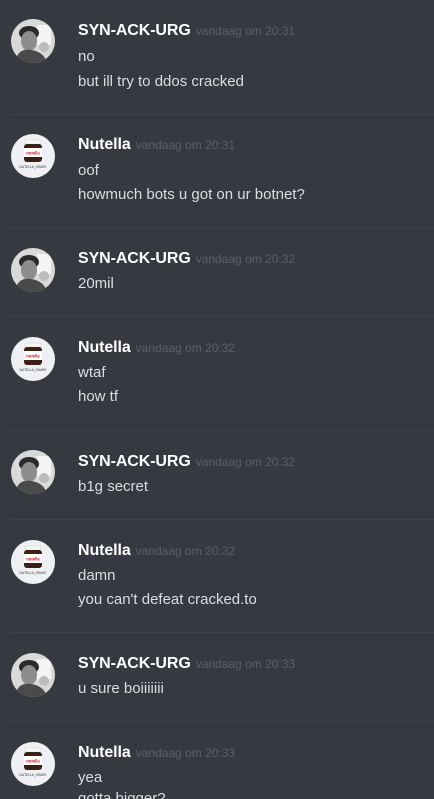 The image size is (434, 799). What do you see at coordinates (96, 283) in the screenshot?
I see `message-line: 20mil` at bounding box center [96, 283].